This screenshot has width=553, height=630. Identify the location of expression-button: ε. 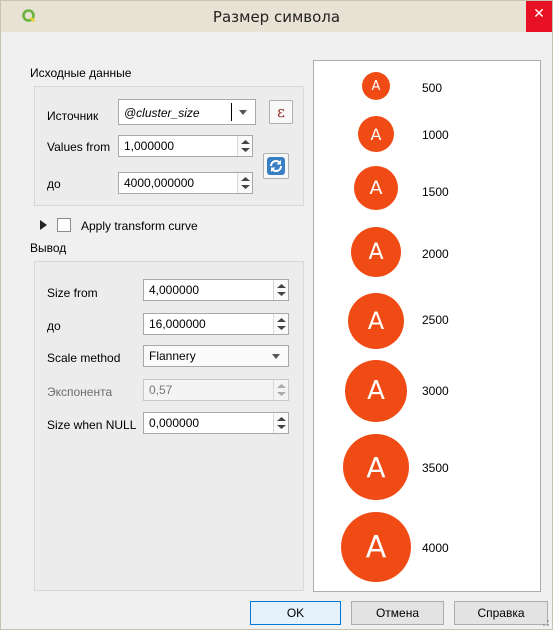
(281, 112).